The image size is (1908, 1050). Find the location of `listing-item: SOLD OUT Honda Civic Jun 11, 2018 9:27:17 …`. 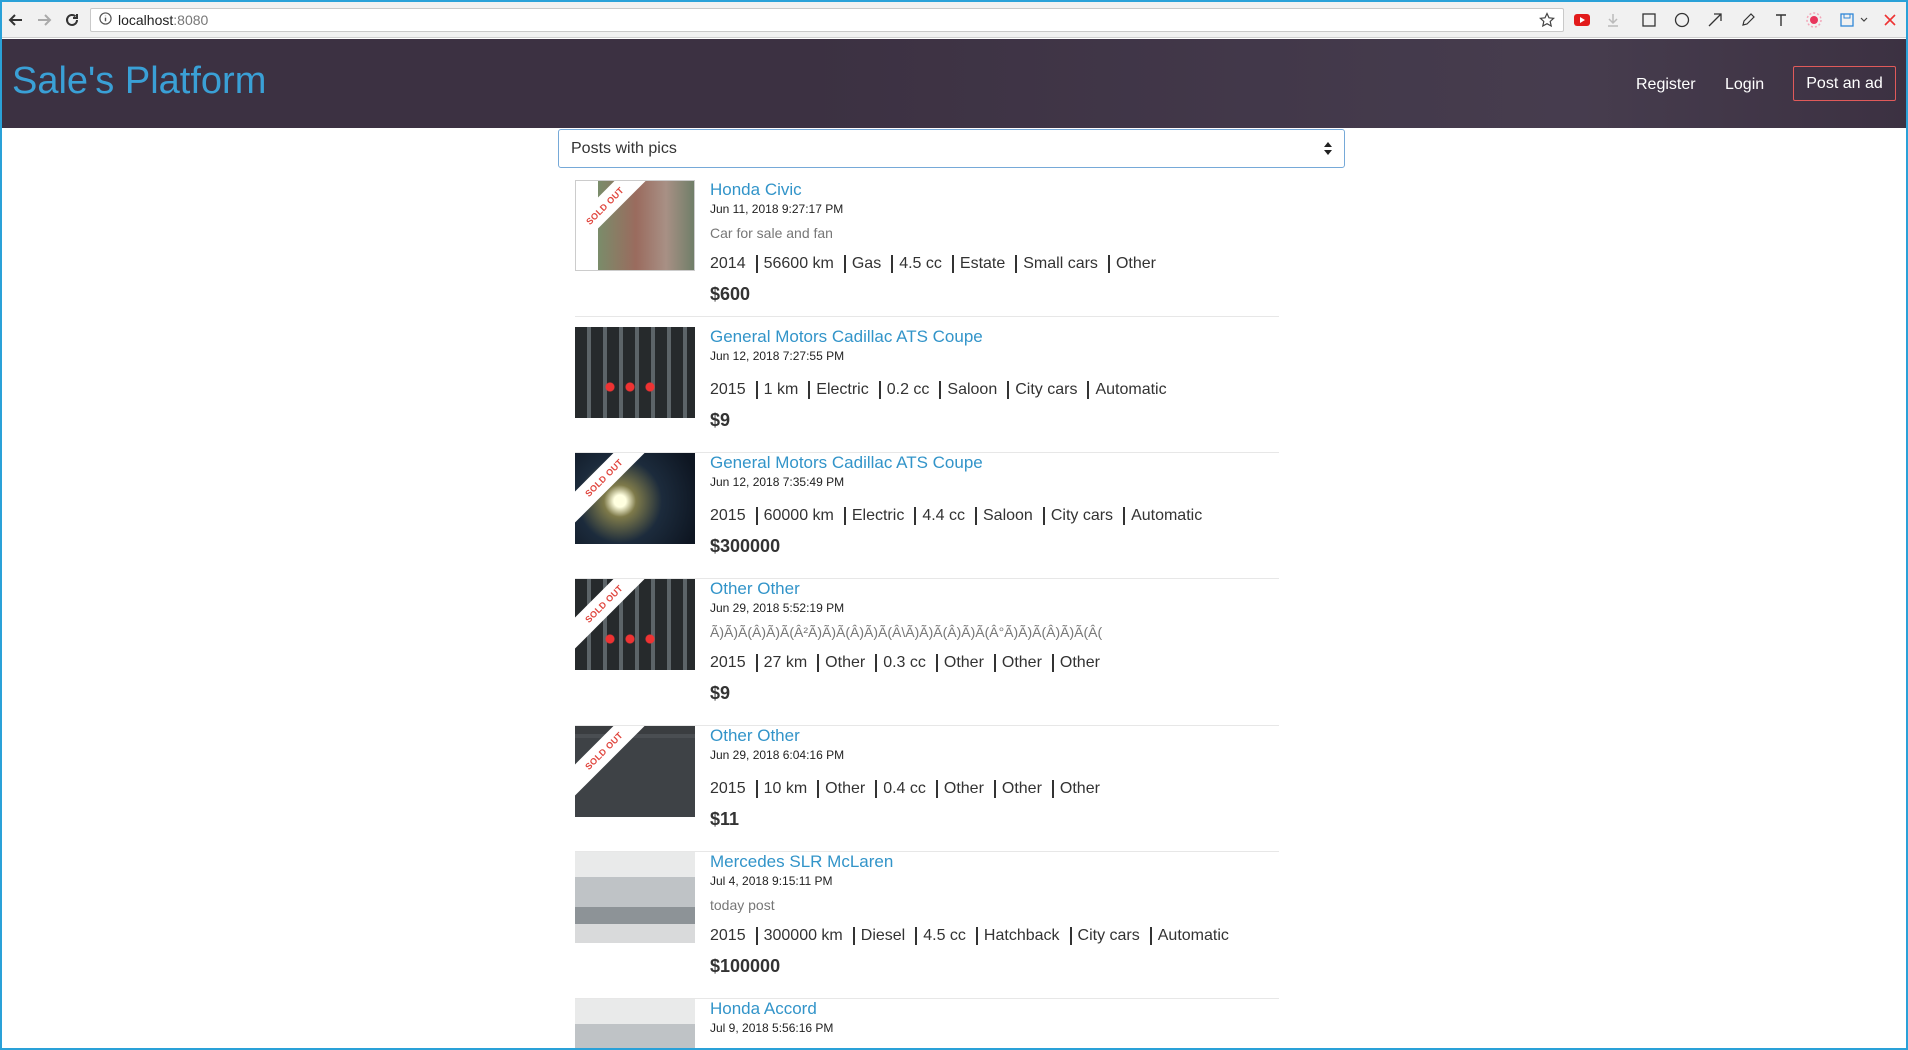

listing-item: SOLD OUT Honda Civic Jun 11, 2018 9:27:17 … is located at coordinates (927, 248).